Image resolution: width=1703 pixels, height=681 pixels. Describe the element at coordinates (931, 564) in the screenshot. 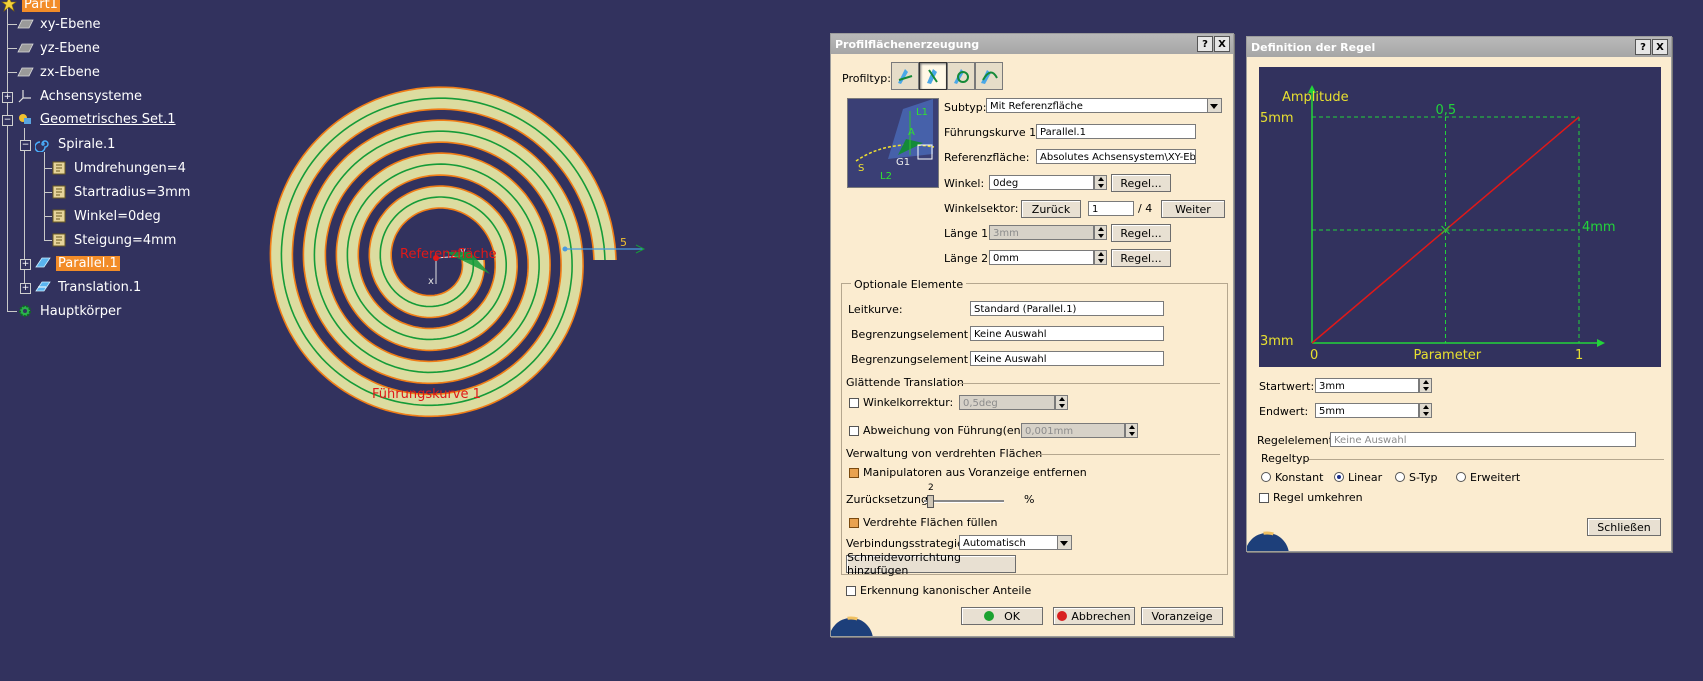

I see `add-cutter-button: Schneidevorrichtung hinzufügen` at that location.